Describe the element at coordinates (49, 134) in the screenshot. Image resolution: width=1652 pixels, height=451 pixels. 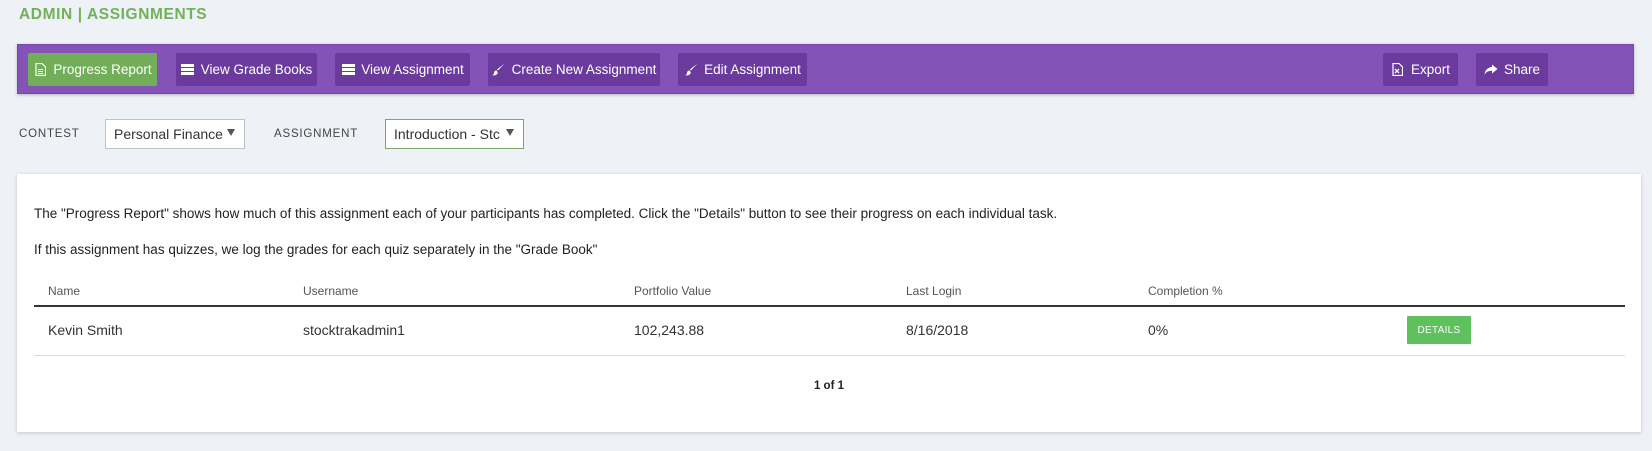
I see `contest-label: CONTEST` at that location.